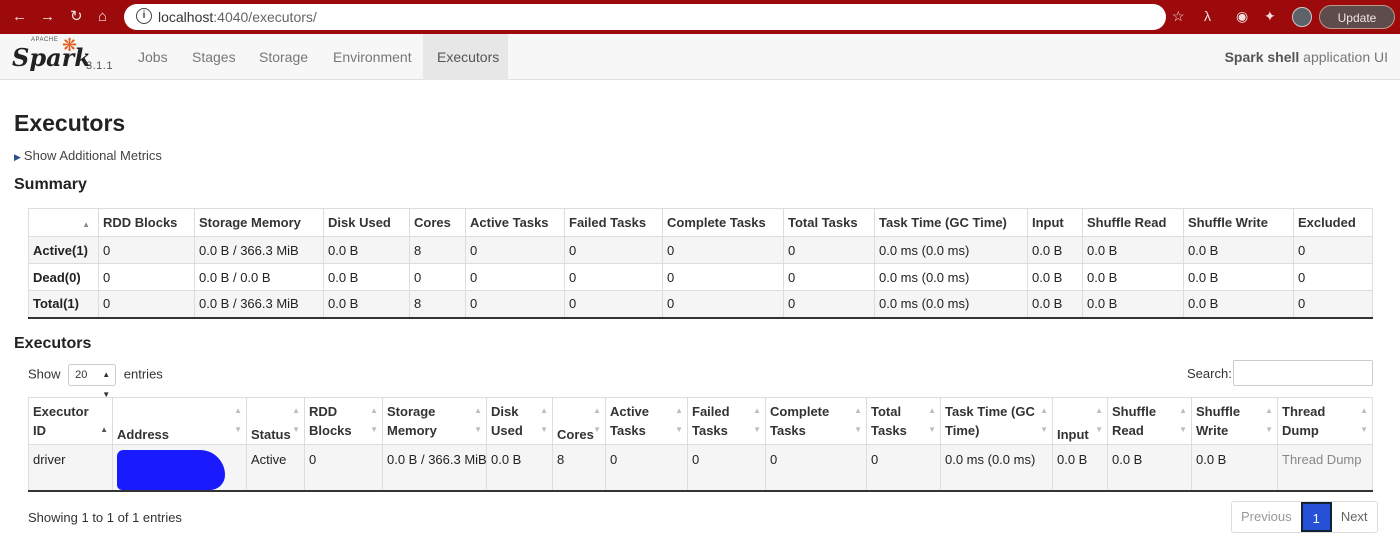  I want to click on table-cell: 8, so click(579, 467).